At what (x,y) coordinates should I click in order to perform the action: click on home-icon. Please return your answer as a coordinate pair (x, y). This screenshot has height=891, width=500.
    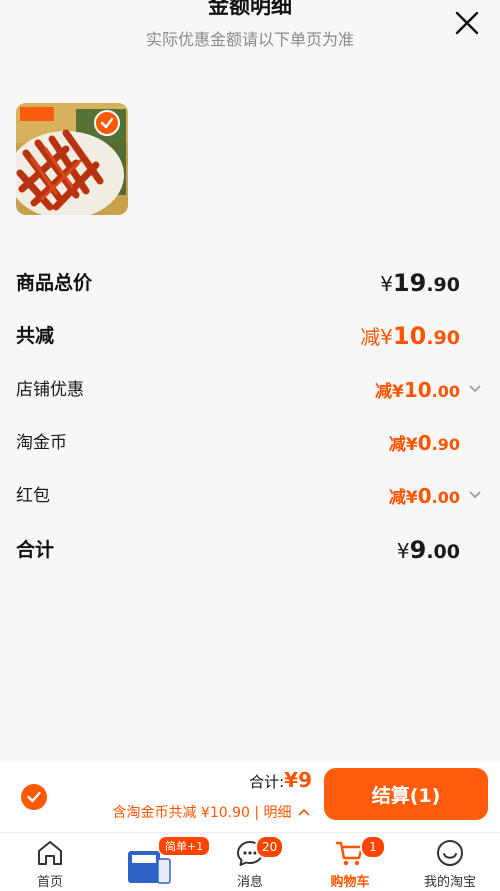
    Looking at the image, I should click on (50, 853).